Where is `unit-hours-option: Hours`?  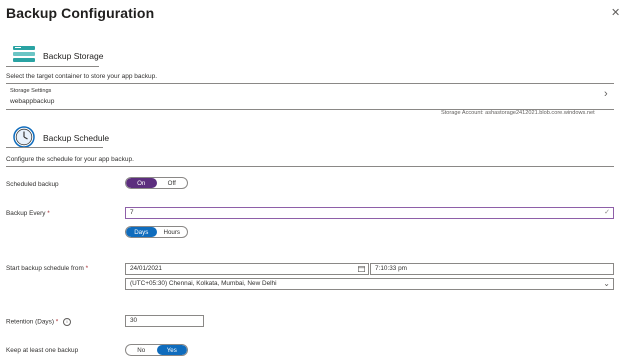 unit-hours-option: Hours is located at coordinates (172, 232).